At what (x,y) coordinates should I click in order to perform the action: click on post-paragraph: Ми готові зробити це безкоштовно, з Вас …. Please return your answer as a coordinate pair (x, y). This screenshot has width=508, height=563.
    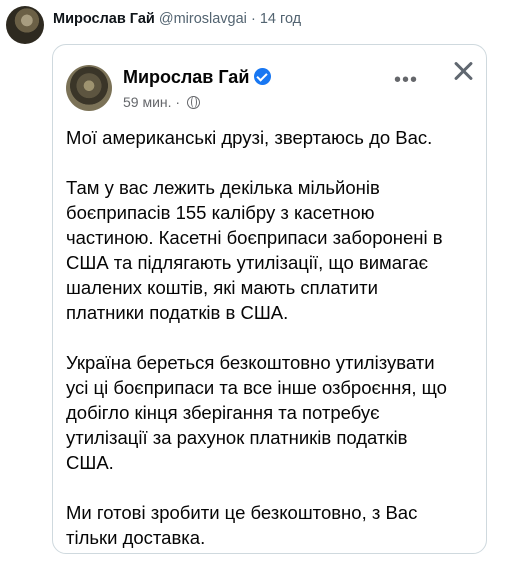
    Looking at the image, I should click on (242, 525).